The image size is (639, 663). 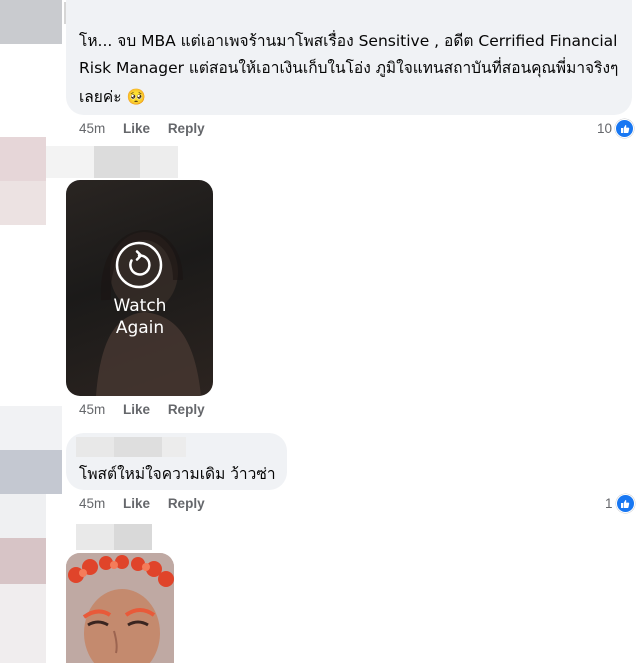 I want to click on flower-crown-selfie-image, so click(x=120, y=608).